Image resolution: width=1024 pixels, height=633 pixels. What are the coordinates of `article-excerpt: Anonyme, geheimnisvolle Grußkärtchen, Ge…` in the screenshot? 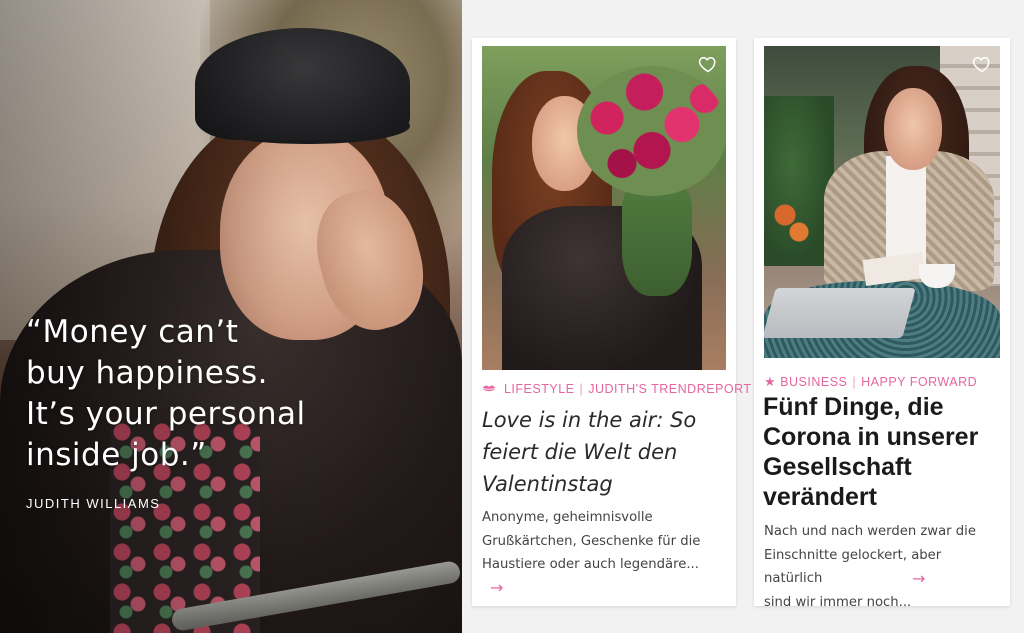 It's located at (605, 541).